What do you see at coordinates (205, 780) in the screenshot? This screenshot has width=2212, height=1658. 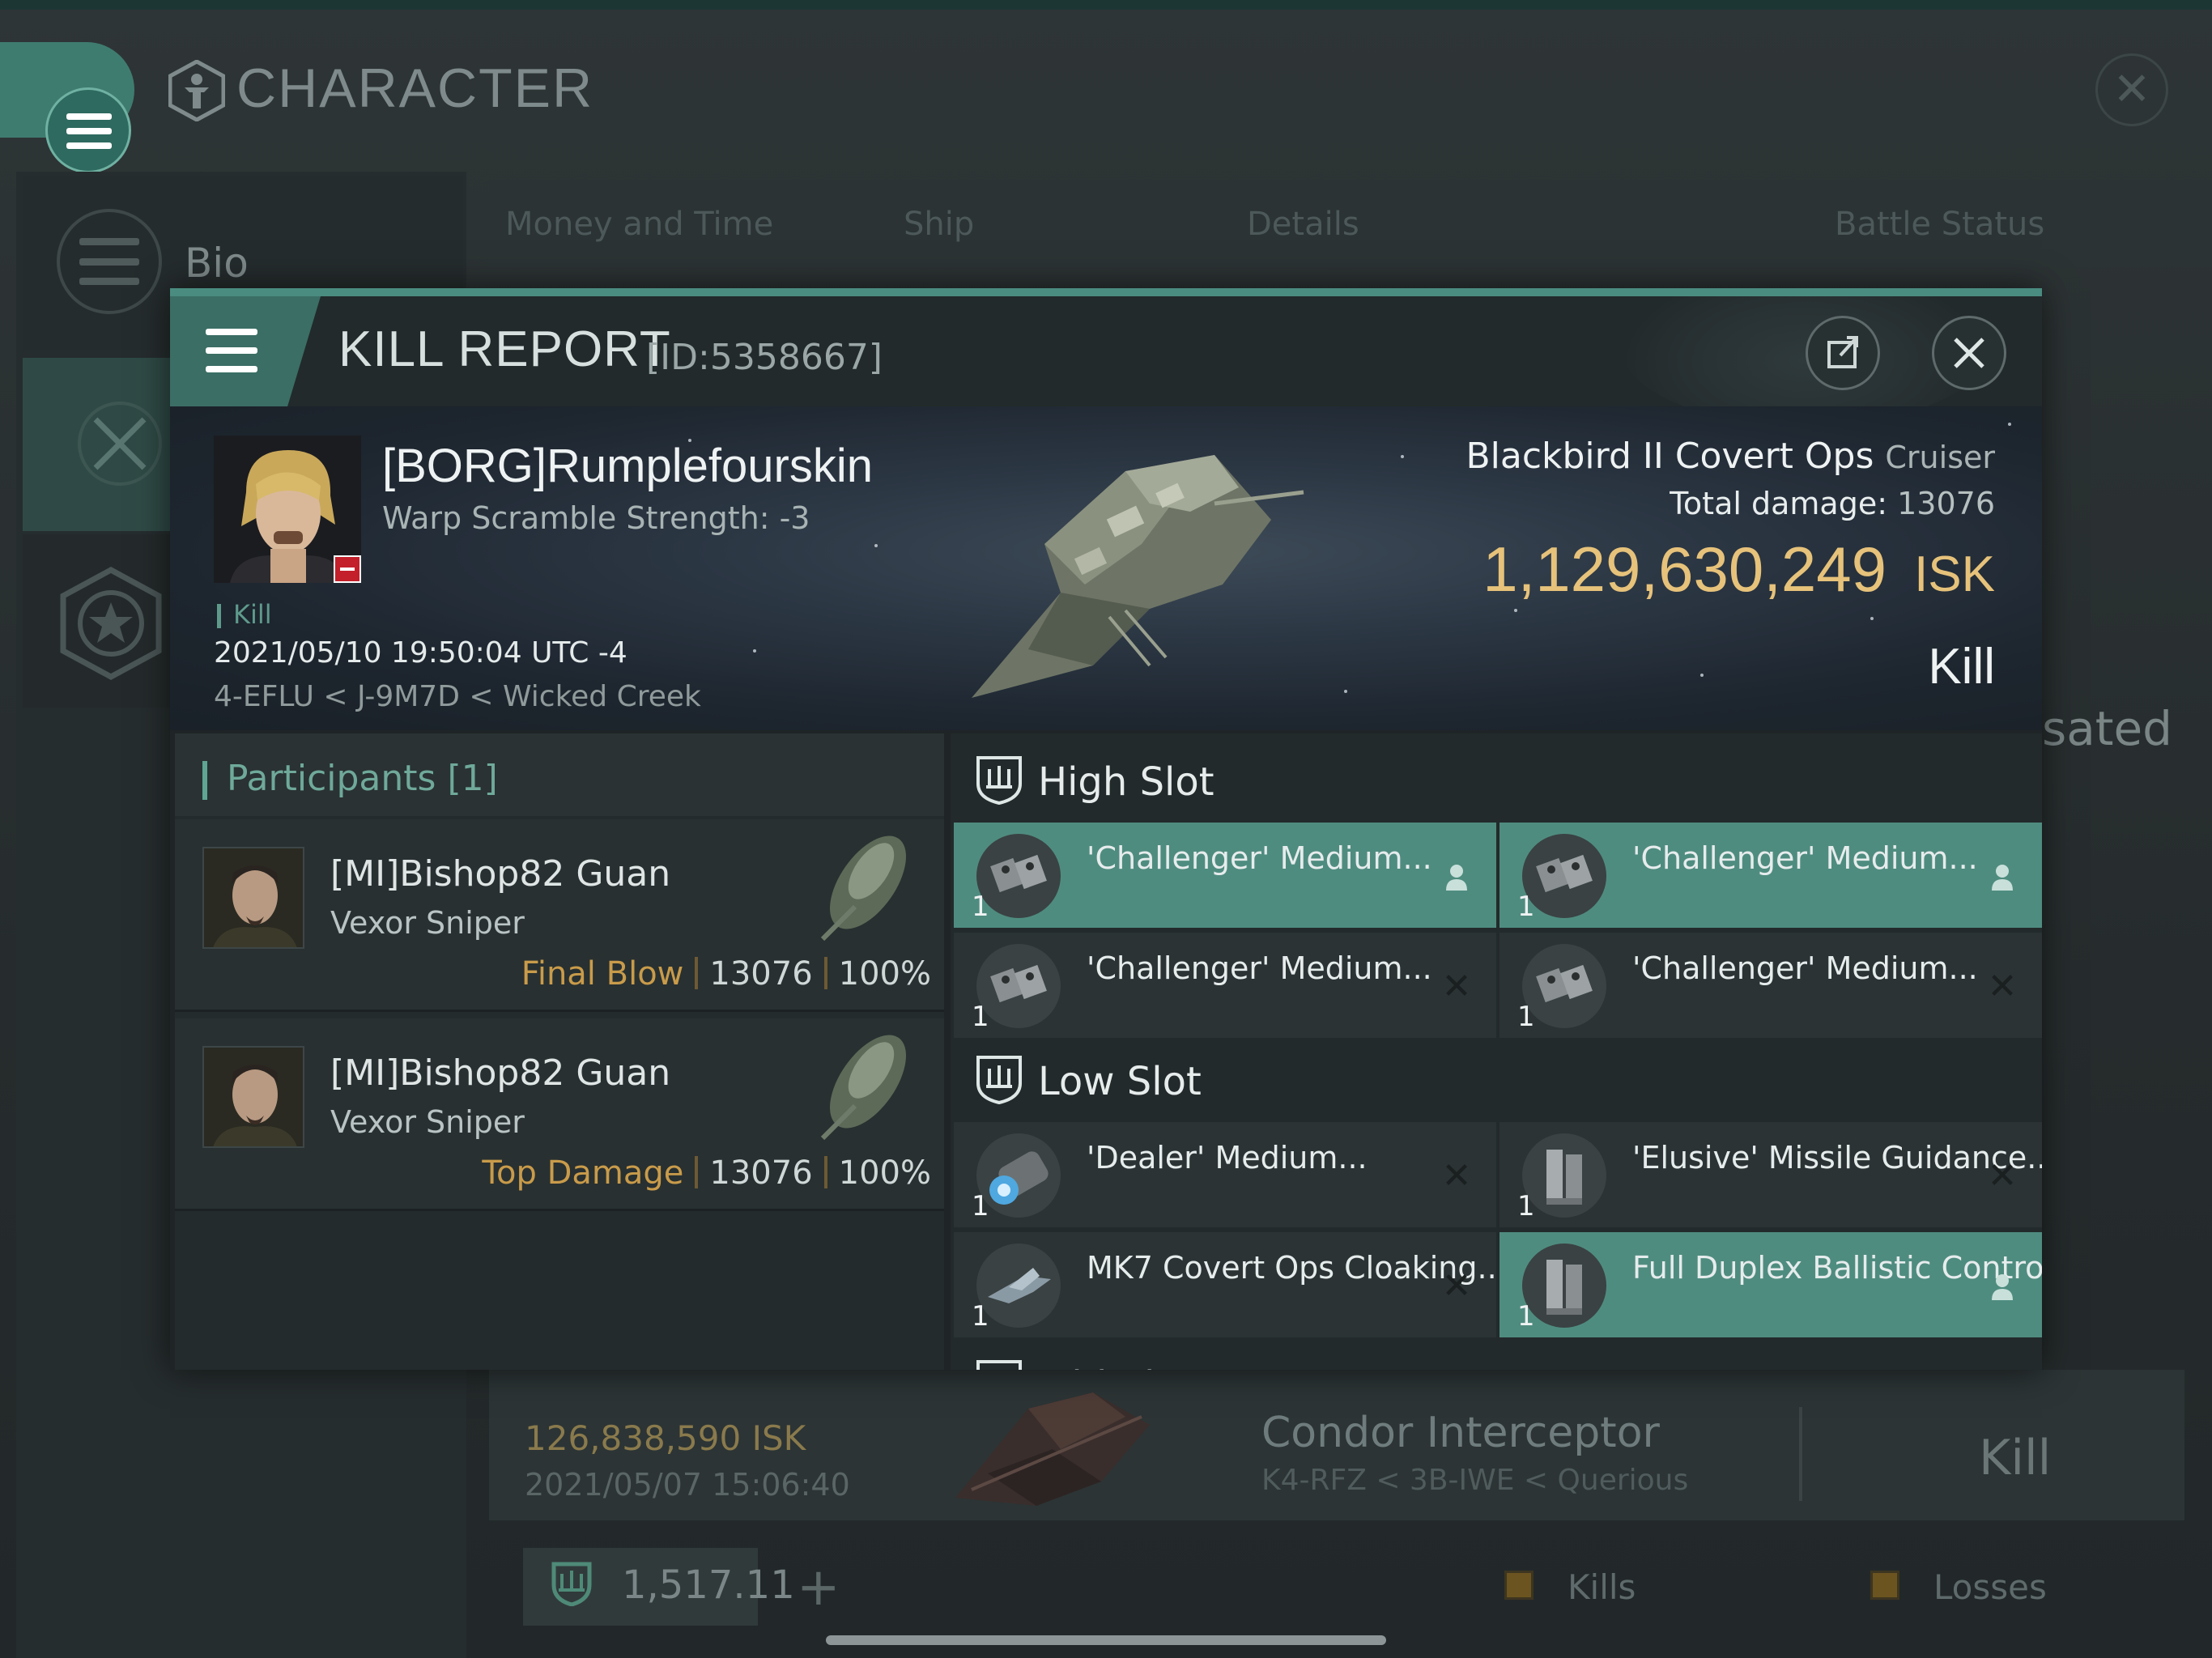 I see `participants-accent-bar` at bounding box center [205, 780].